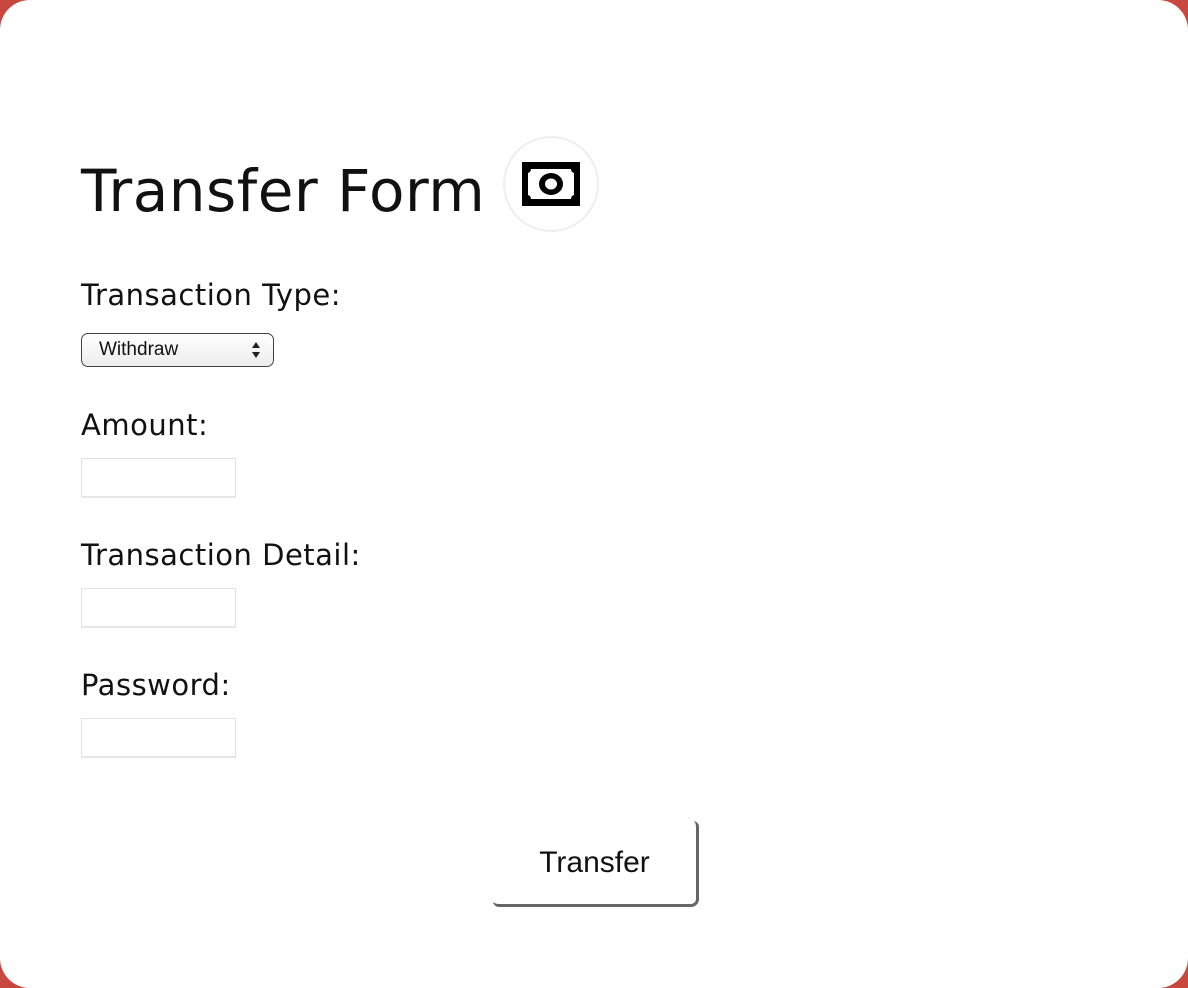 This screenshot has width=1188, height=988. I want to click on select-arrows-icon, so click(256, 350).